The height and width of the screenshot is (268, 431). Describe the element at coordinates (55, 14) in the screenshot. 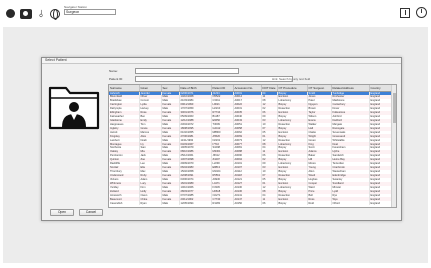

I see `globe-icon` at that location.